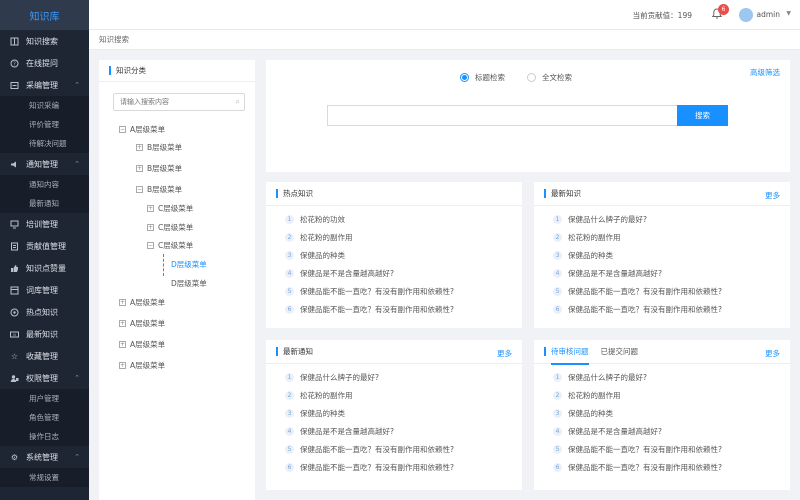  What do you see at coordinates (14, 312) in the screenshot?
I see `hot-icon` at bounding box center [14, 312].